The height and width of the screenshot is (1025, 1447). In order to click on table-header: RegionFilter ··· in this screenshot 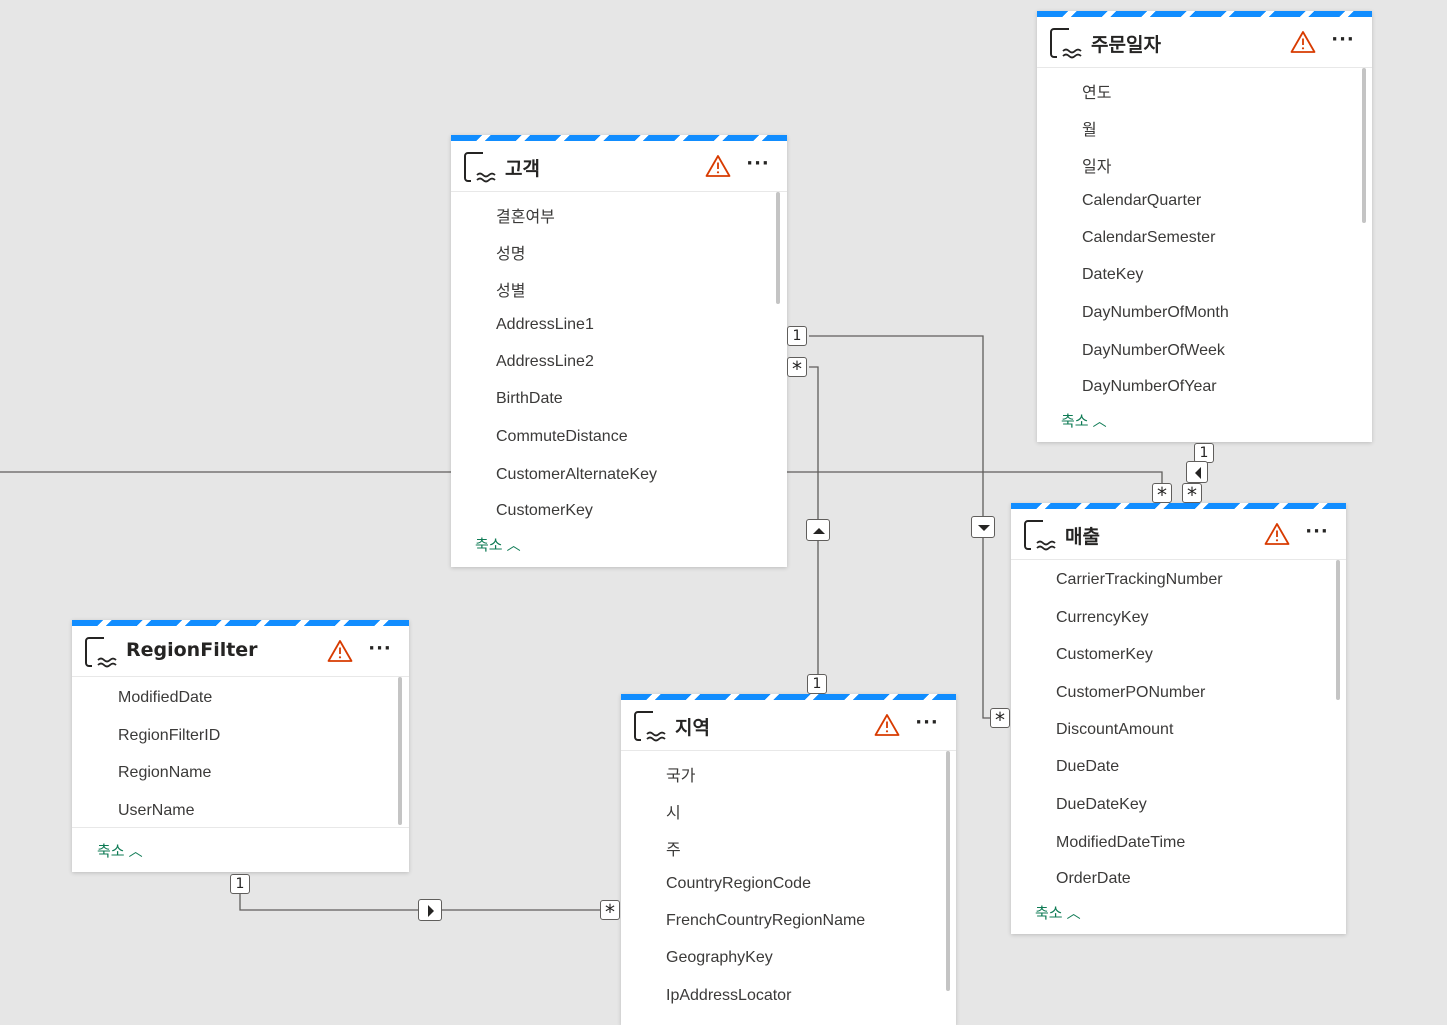, I will do `click(240, 651)`.